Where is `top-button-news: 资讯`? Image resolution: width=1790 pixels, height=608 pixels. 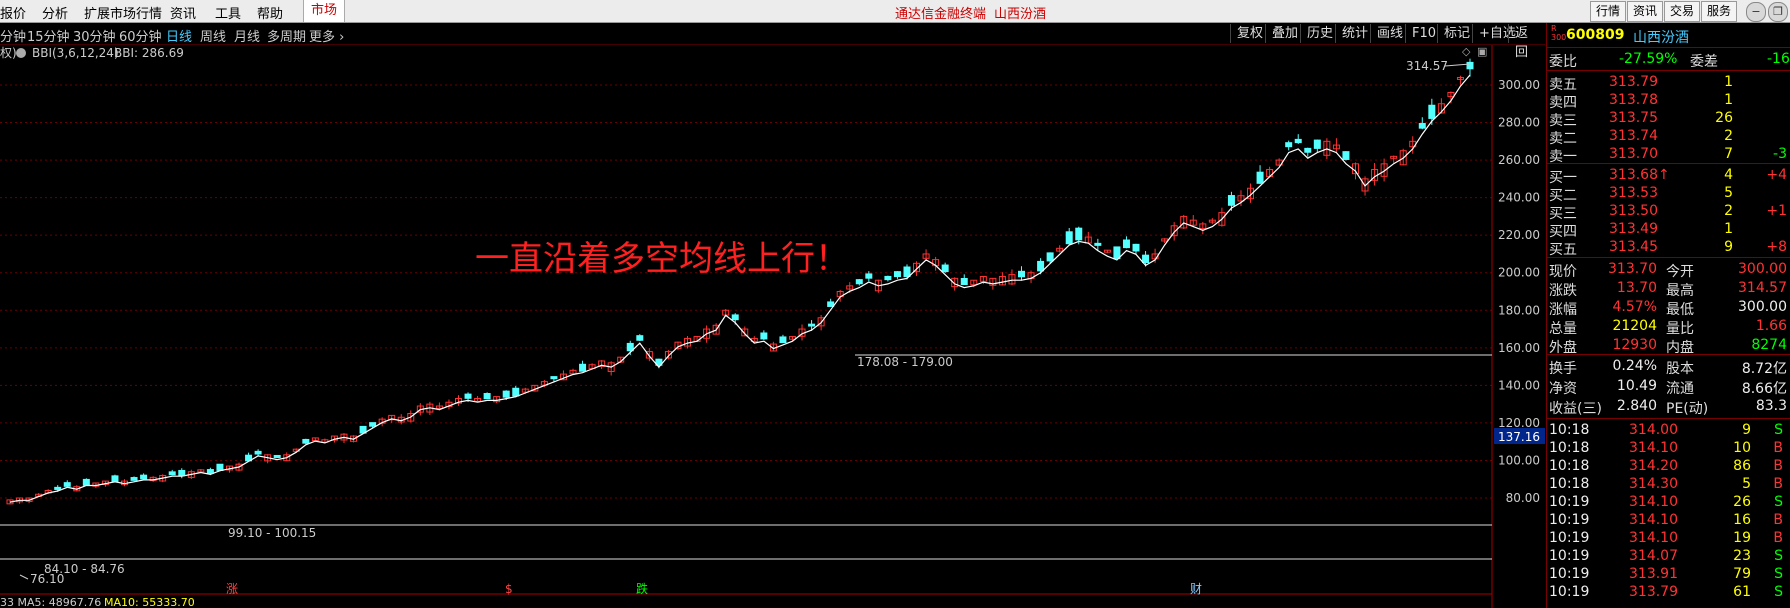
top-button-news: 资讯 is located at coordinates (1645, 11).